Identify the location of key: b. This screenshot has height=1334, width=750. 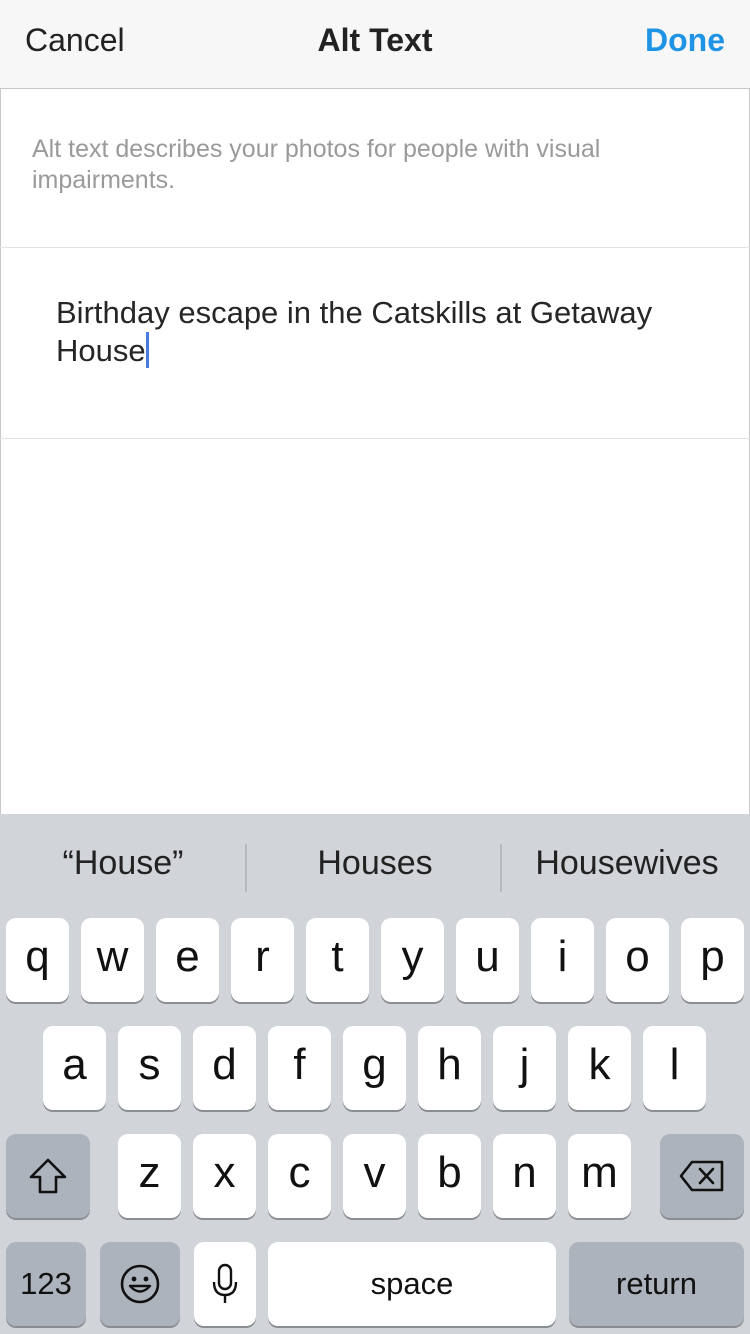
(449, 1176).